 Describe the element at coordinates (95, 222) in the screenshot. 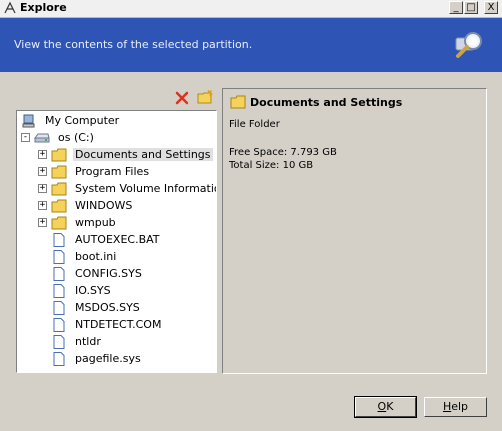

I see `tree-item-label: wmpub` at that location.